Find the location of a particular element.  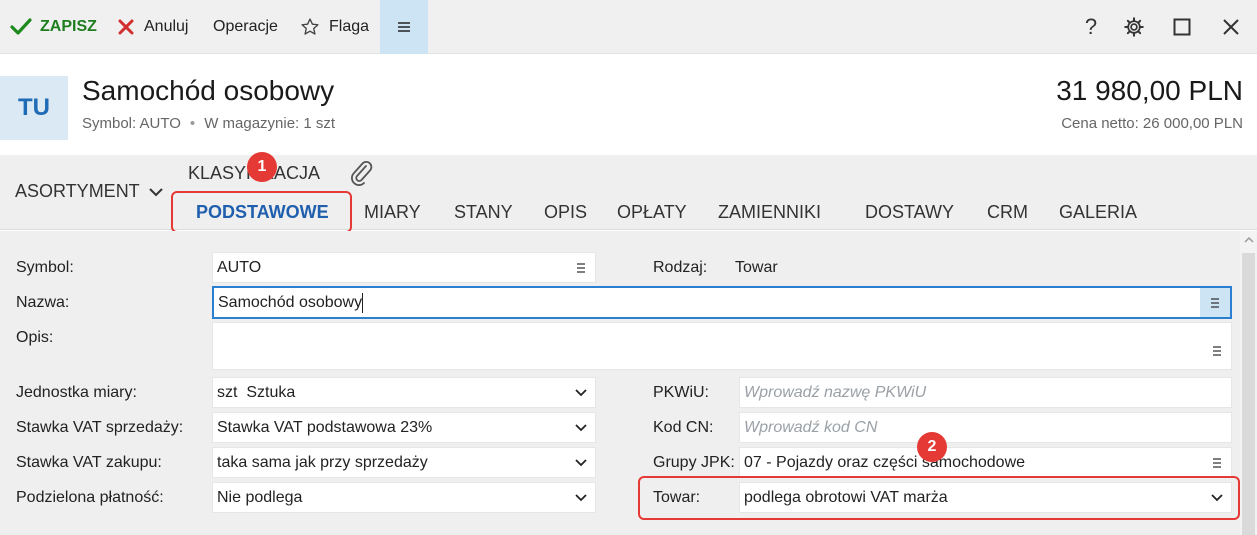

opis-label: Opis: is located at coordinates (35, 337).